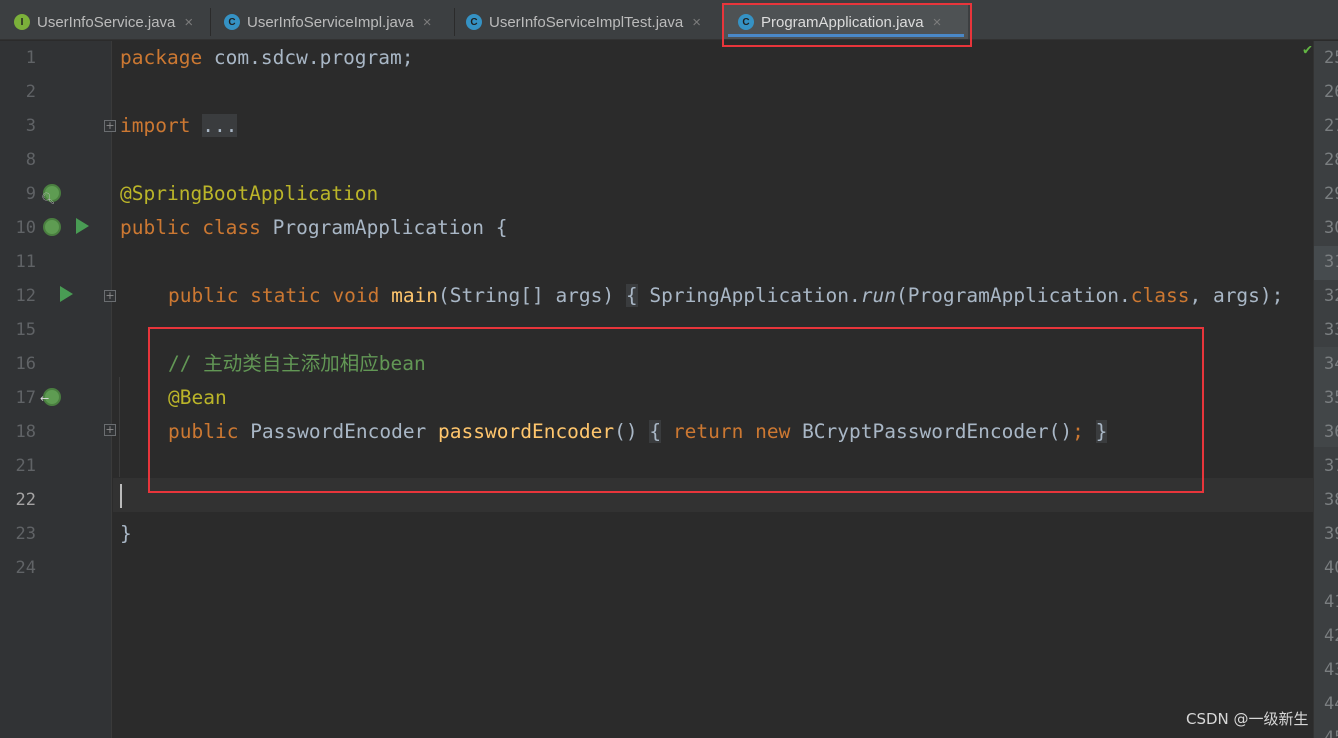  Describe the element at coordinates (1331, 58) in the screenshot. I see `line-number: 25` at that location.